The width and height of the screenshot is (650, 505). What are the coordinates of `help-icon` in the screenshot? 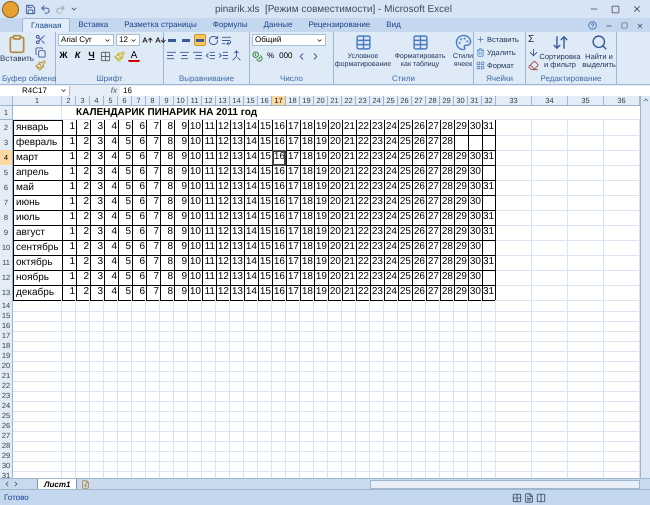 It's located at (592, 25).